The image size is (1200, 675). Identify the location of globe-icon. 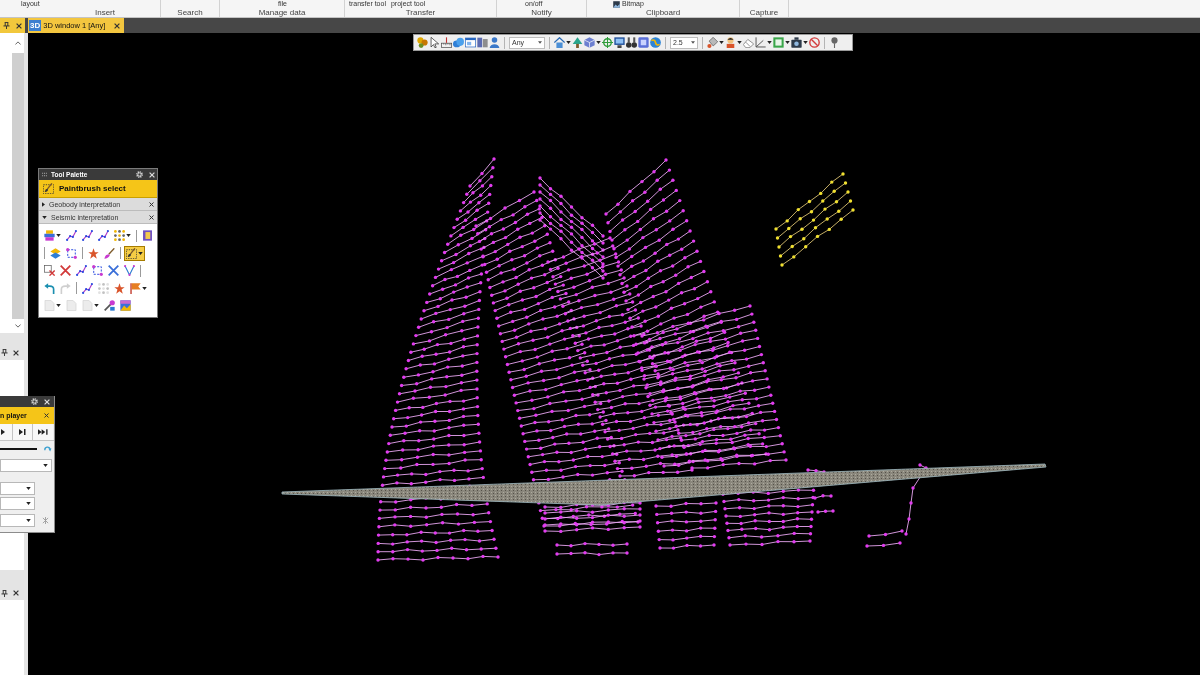
(655, 42).